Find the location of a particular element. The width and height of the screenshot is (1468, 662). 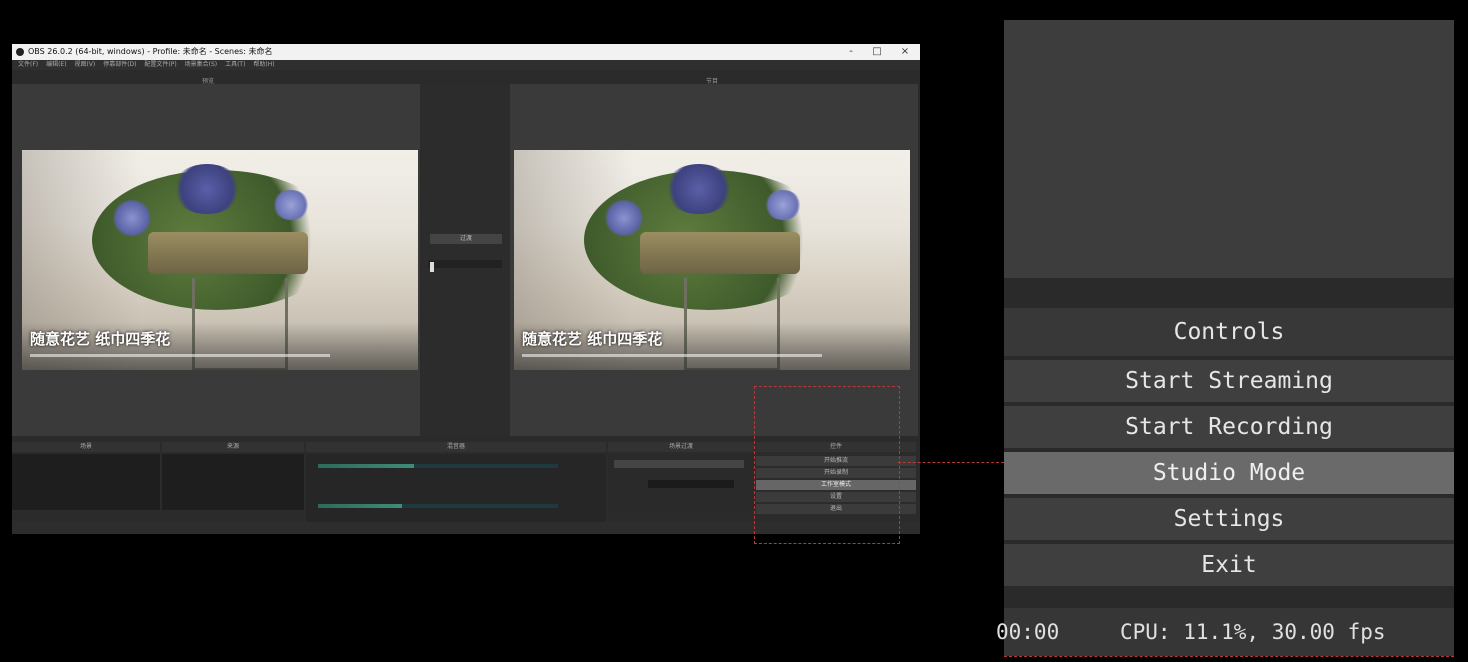

transition-slider is located at coordinates (465, 264).